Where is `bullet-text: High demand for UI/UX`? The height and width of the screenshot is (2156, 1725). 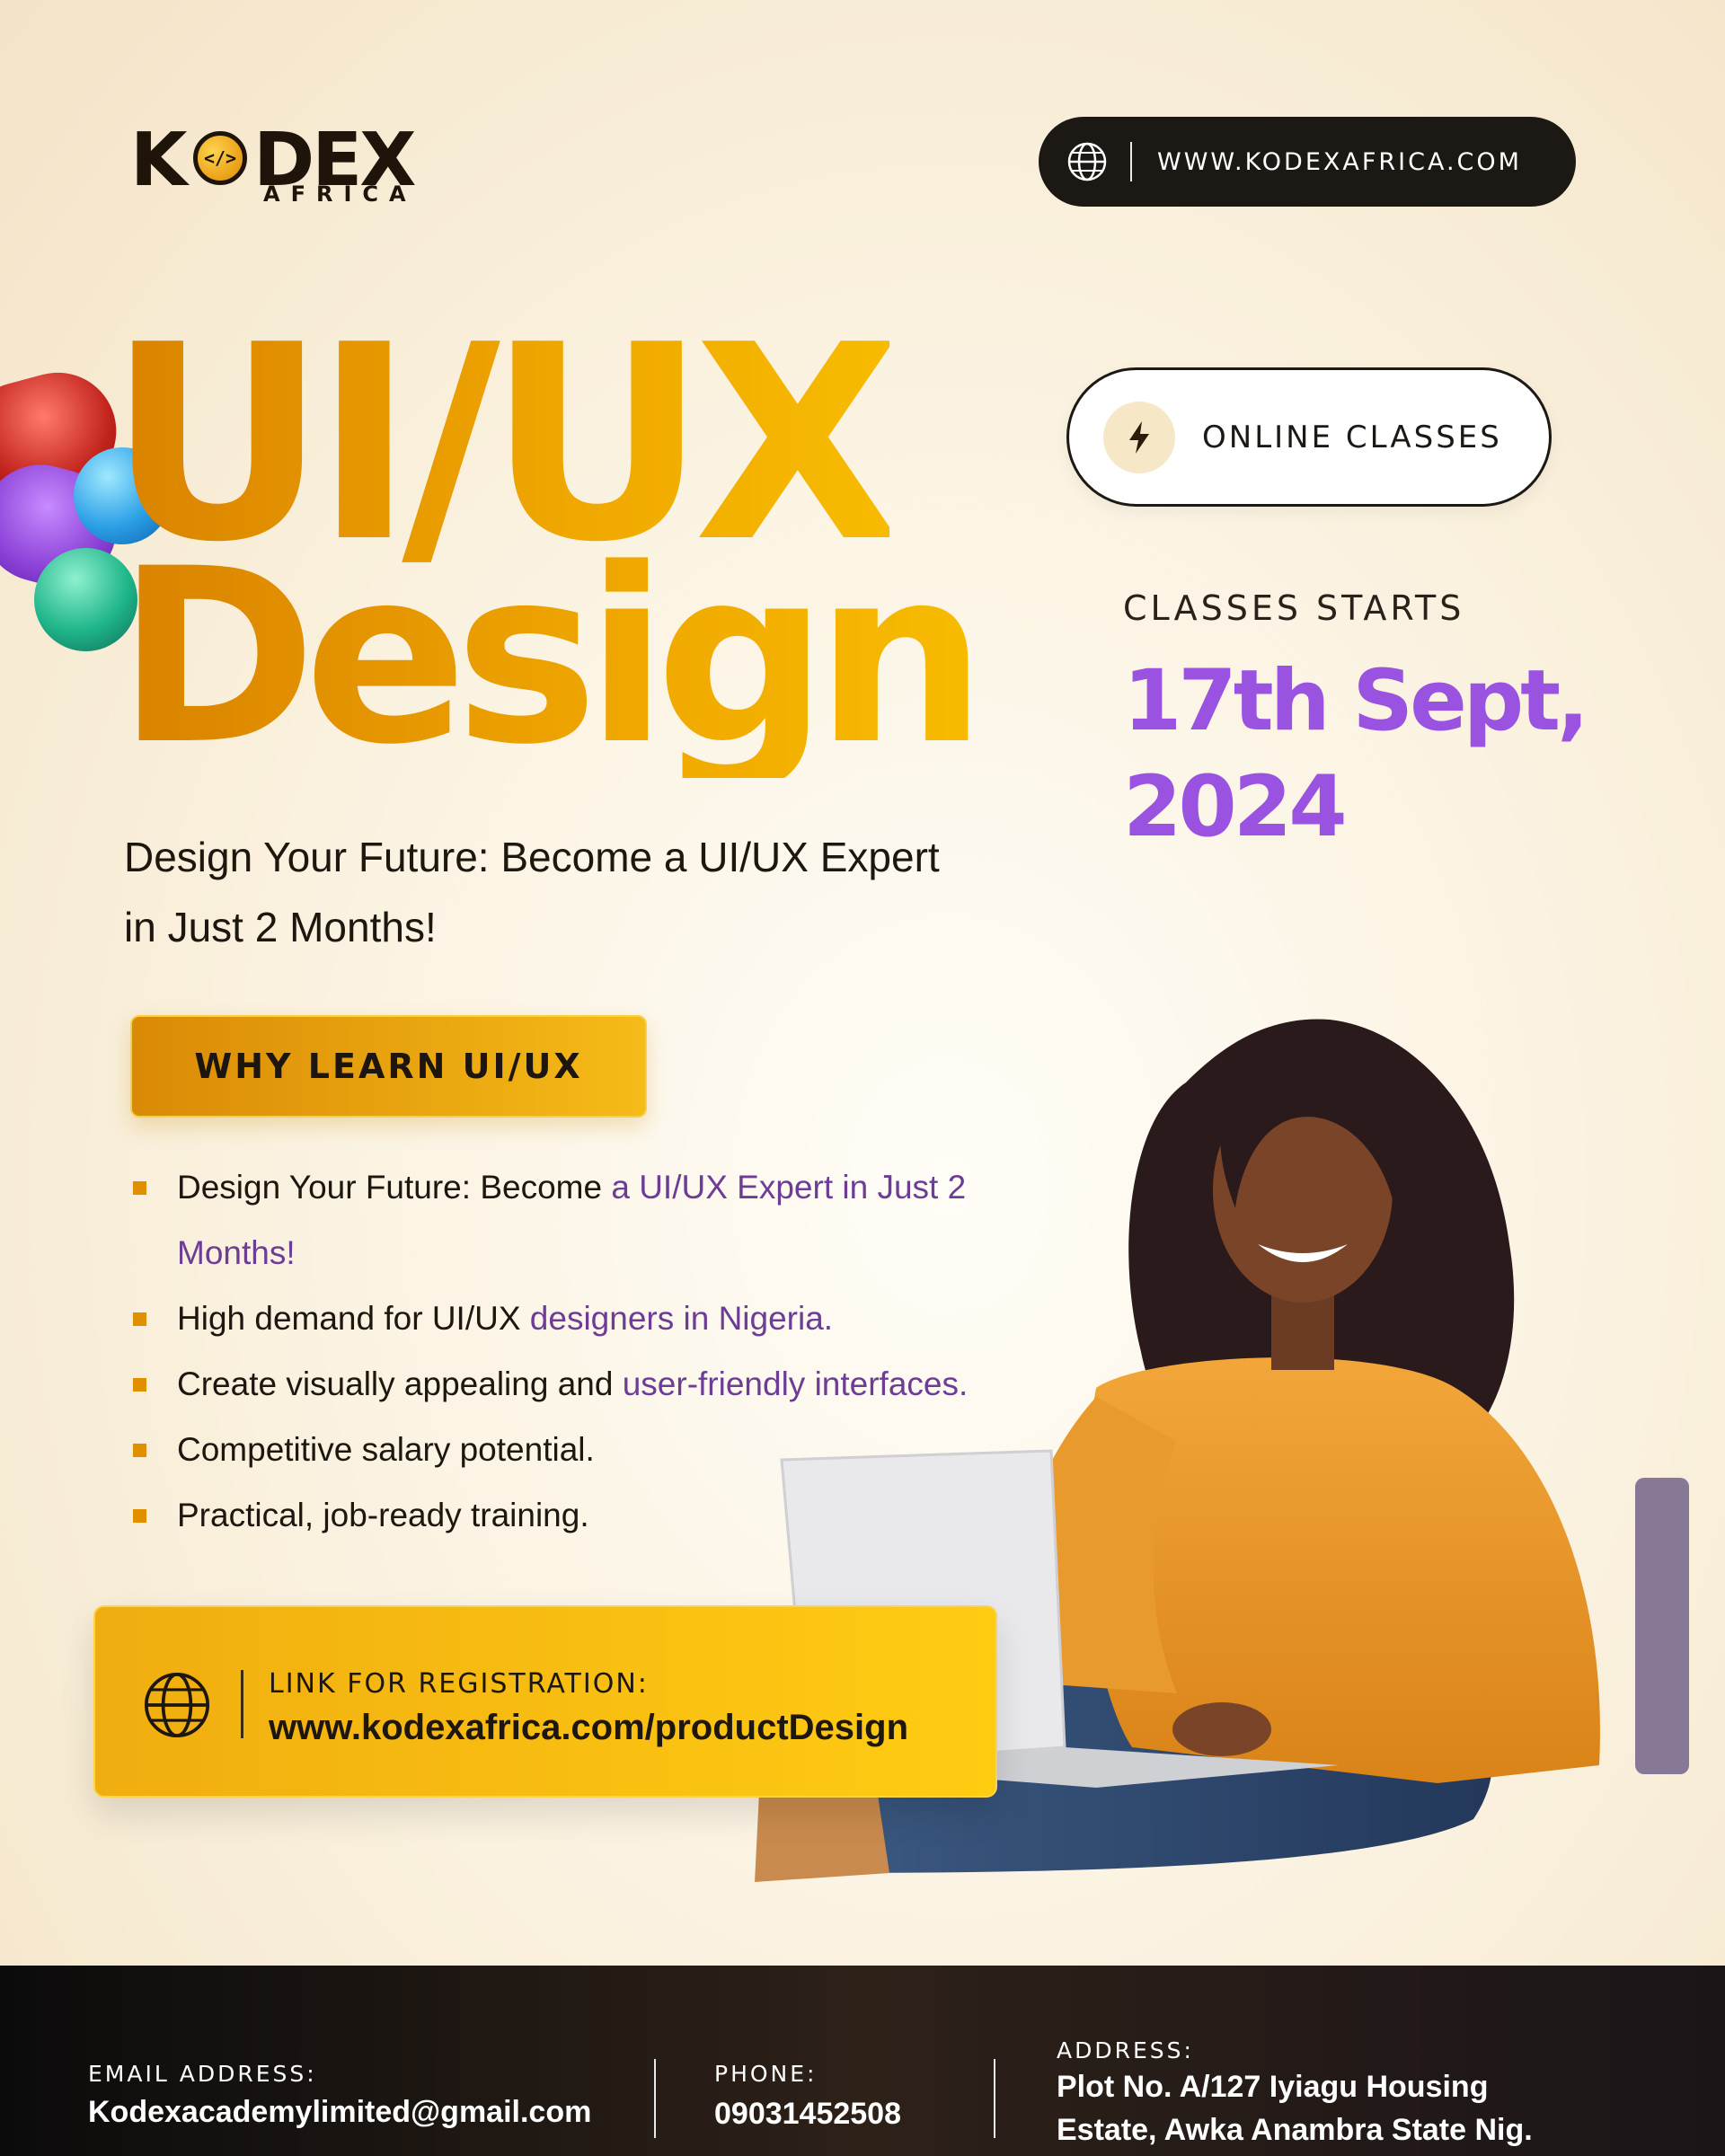 bullet-text: High demand for UI/UX is located at coordinates (349, 1318).